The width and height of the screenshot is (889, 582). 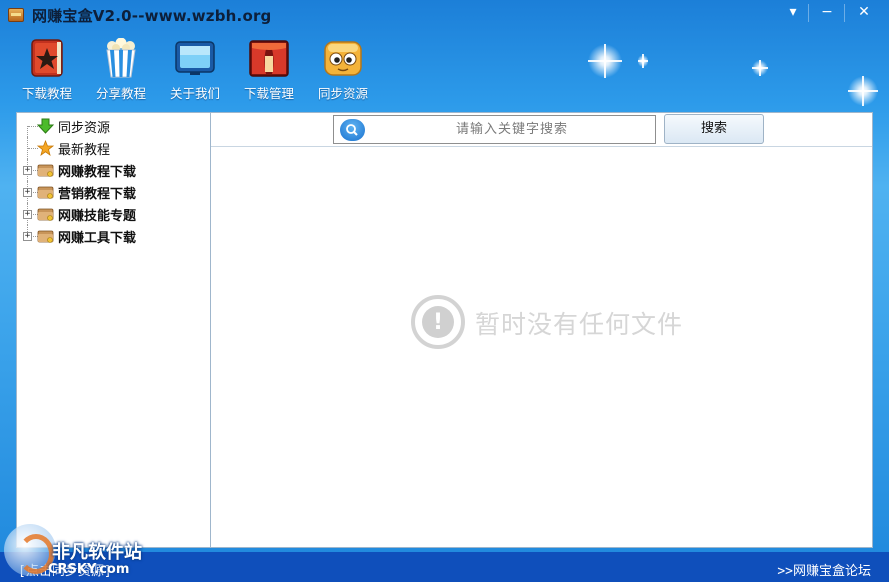 I want to click on tree-line, so click(x=27, y=131).